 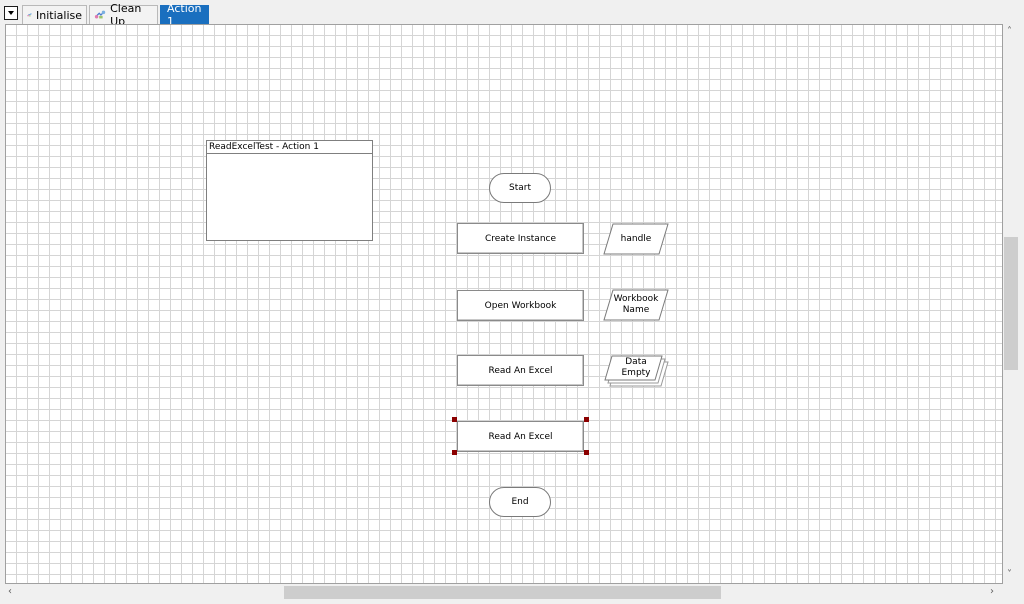 What do you see at coordinates (289, 190) in the screenshot?
I see `page-info-block: ReadExcelTest - Action 1` at bounding box center [289, 190].